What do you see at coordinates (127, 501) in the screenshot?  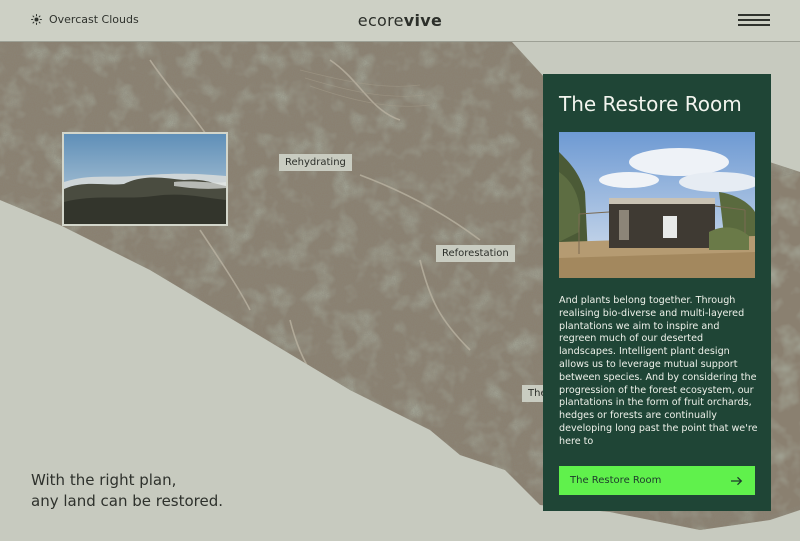 I see `tagline-line-2: any land can be restored.` at bounding box center [127, 501].